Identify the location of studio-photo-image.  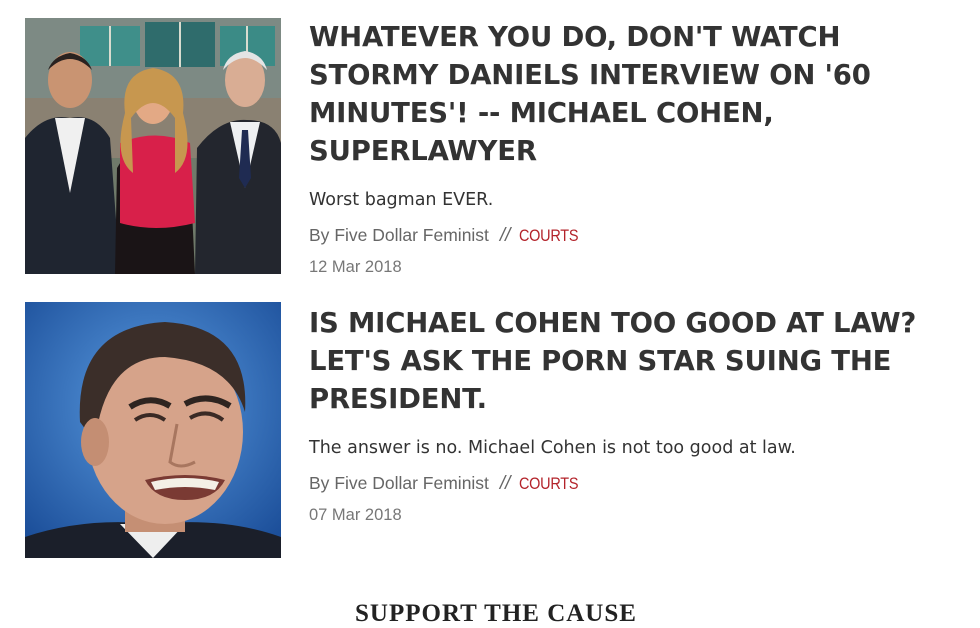
(153, 146).